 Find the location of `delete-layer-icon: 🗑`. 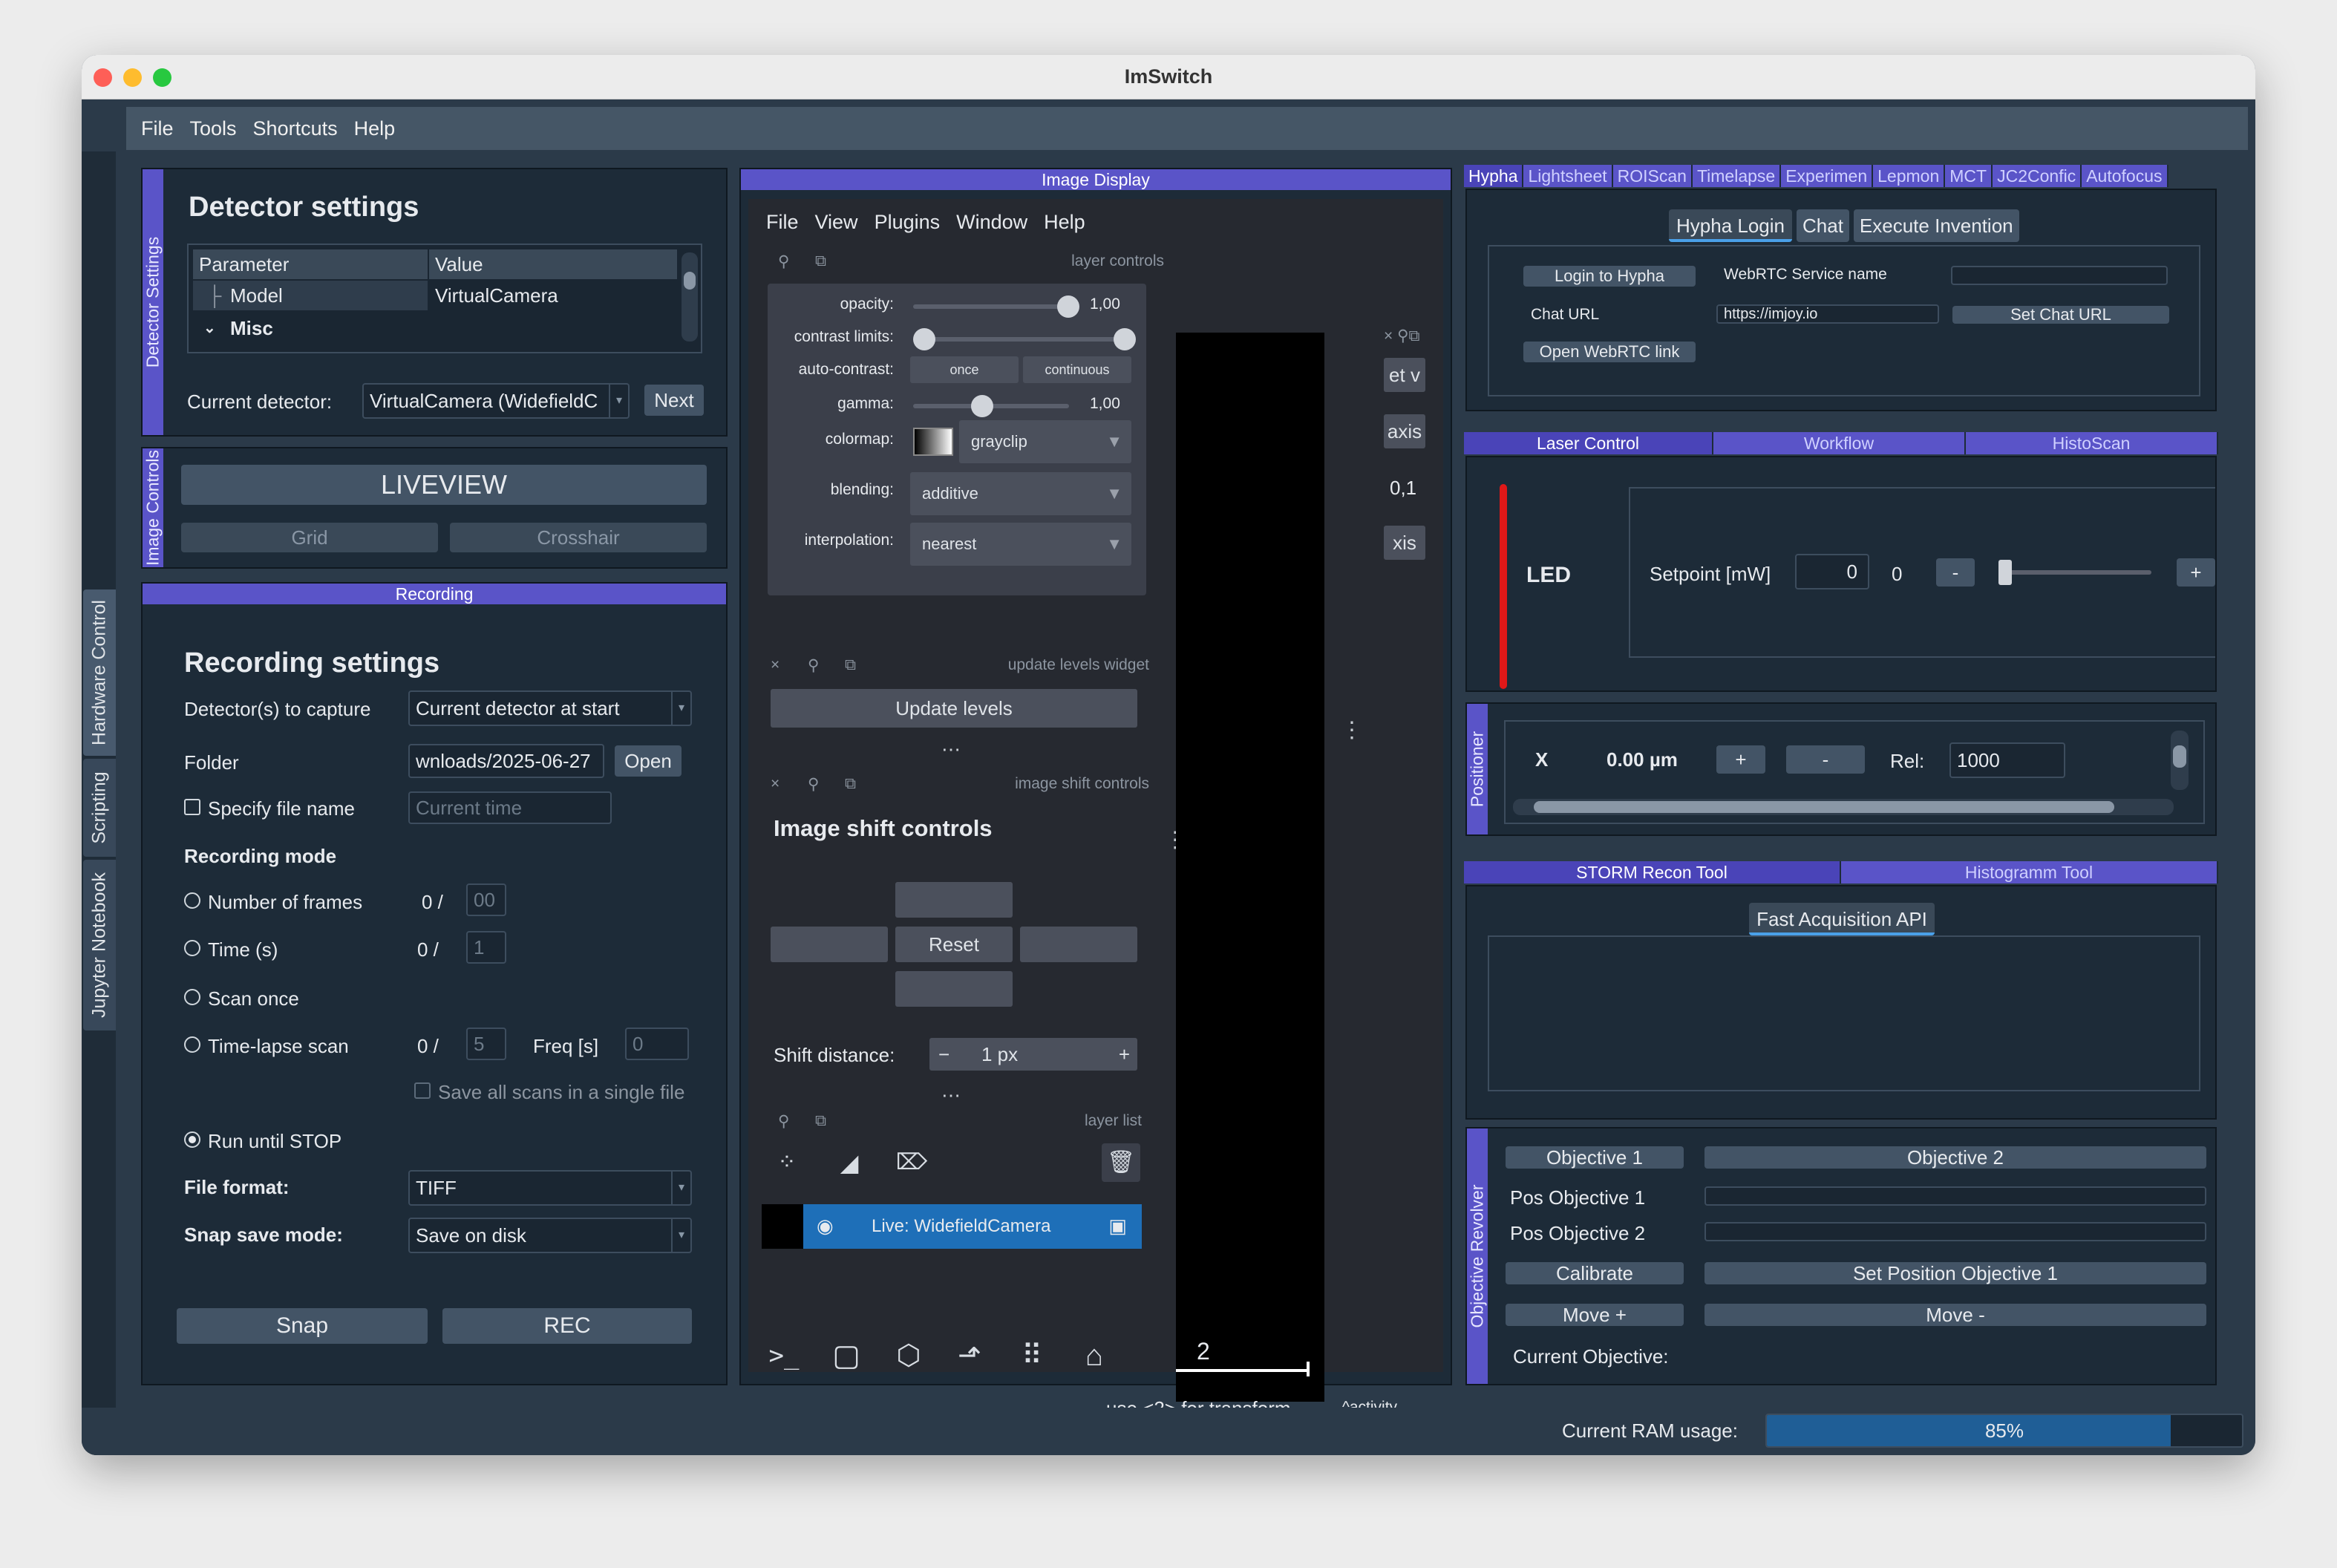

delete-layer-icon: 🗑 is located at coordinates (1121, 1162).